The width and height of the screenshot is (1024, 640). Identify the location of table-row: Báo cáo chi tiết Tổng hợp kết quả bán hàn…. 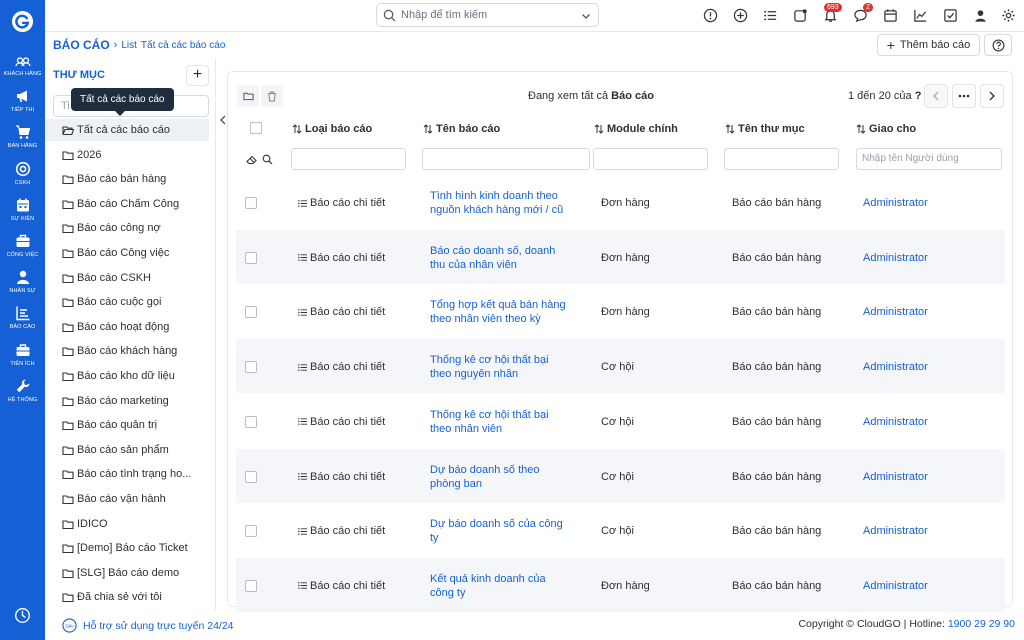
(620, 312).